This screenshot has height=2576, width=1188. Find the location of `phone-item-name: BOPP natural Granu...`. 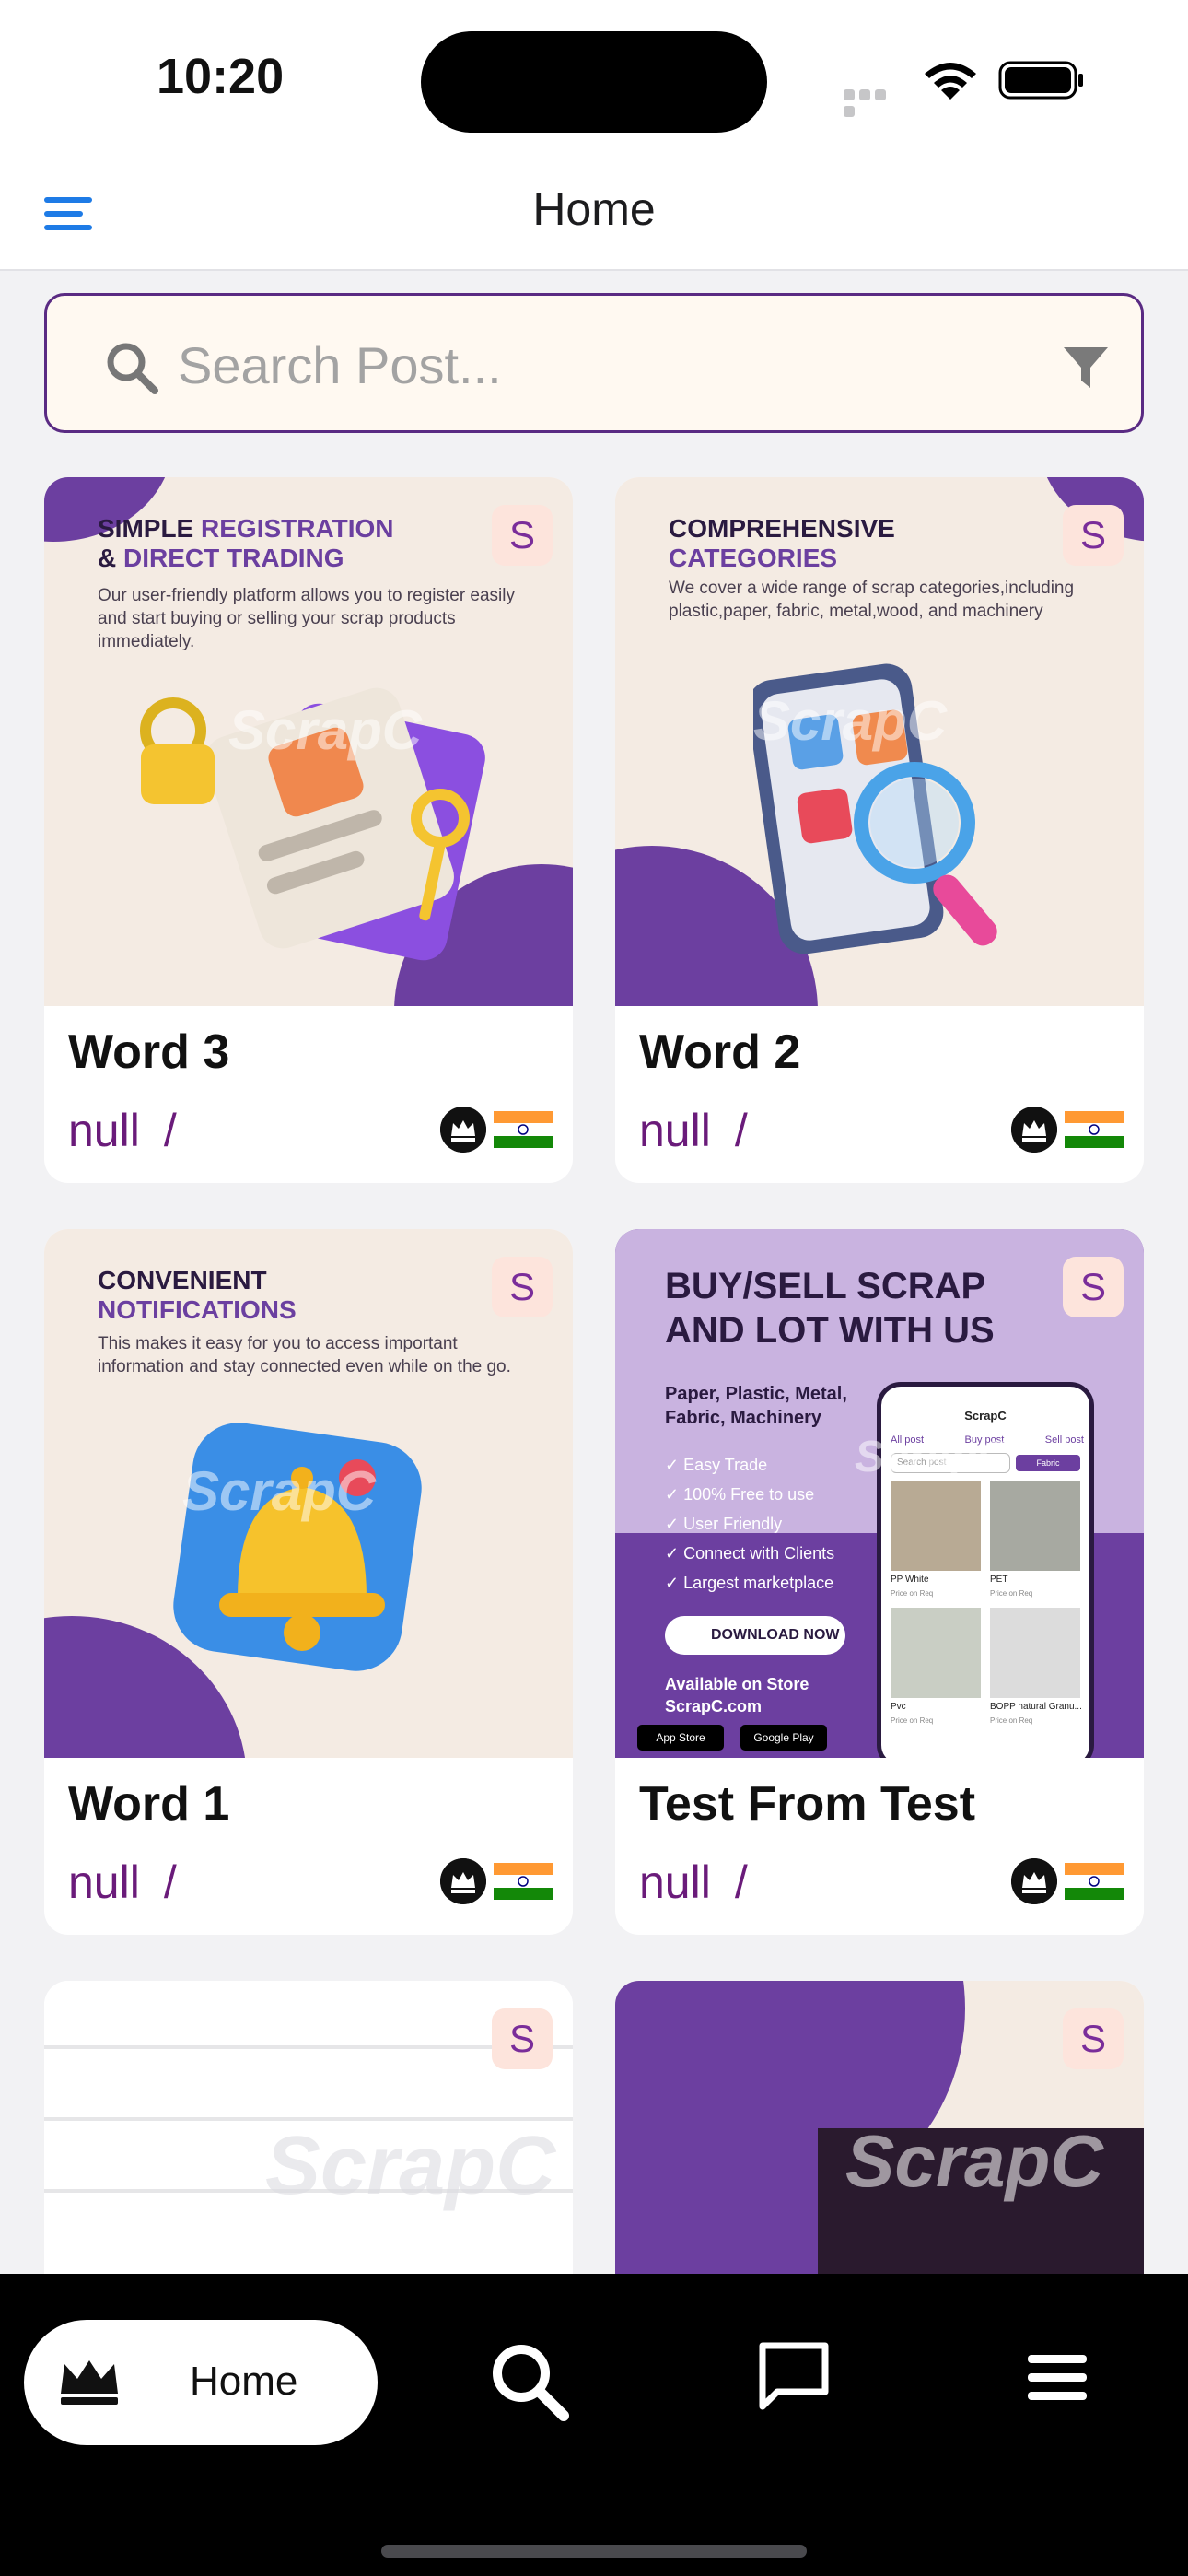

phone-item-name: BOPP natural Granu... is located at coordinates (1036, 1707).